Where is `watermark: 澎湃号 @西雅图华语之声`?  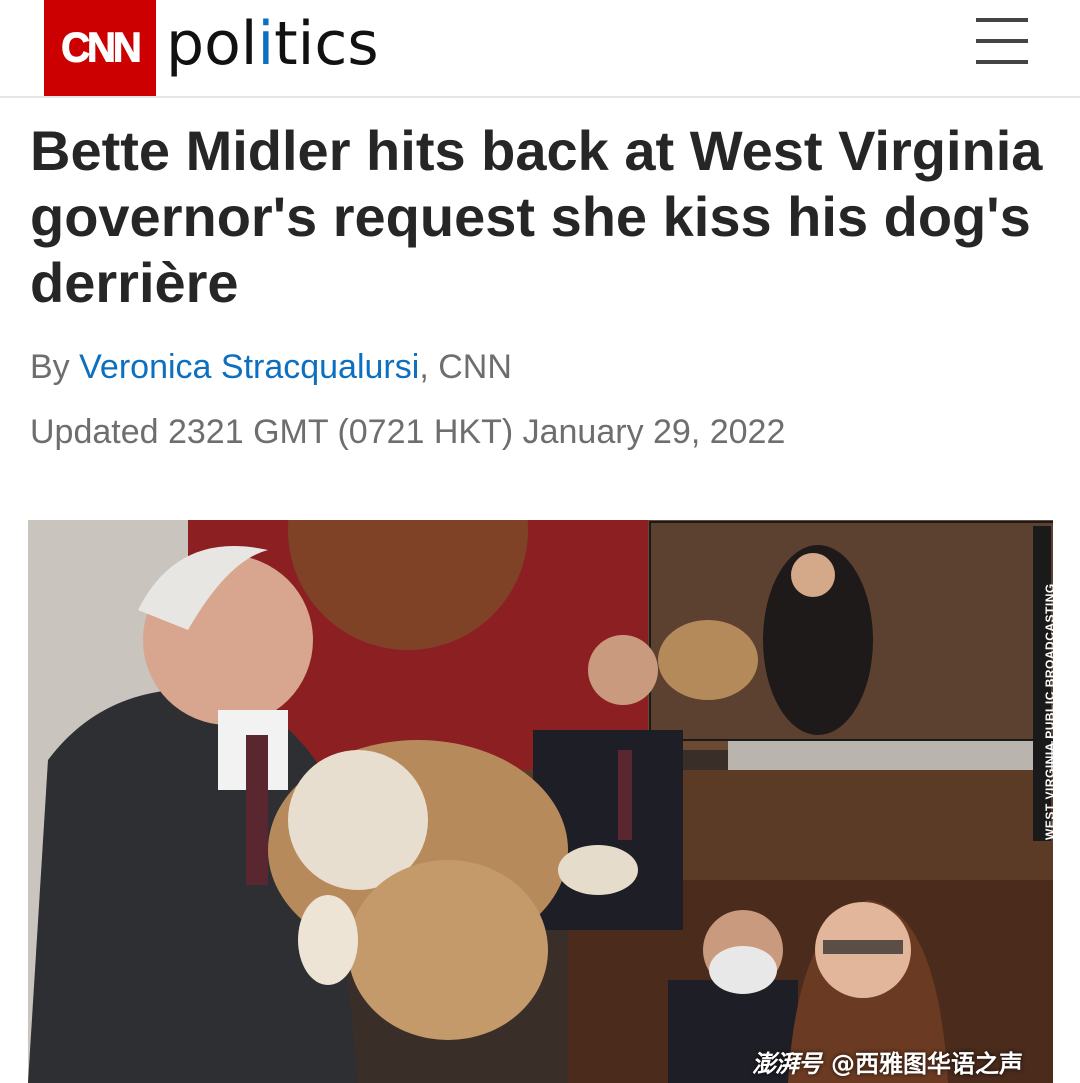
watermark: 澎湃号 @西雅图华语之声 is located at coordinates (887, 1061).